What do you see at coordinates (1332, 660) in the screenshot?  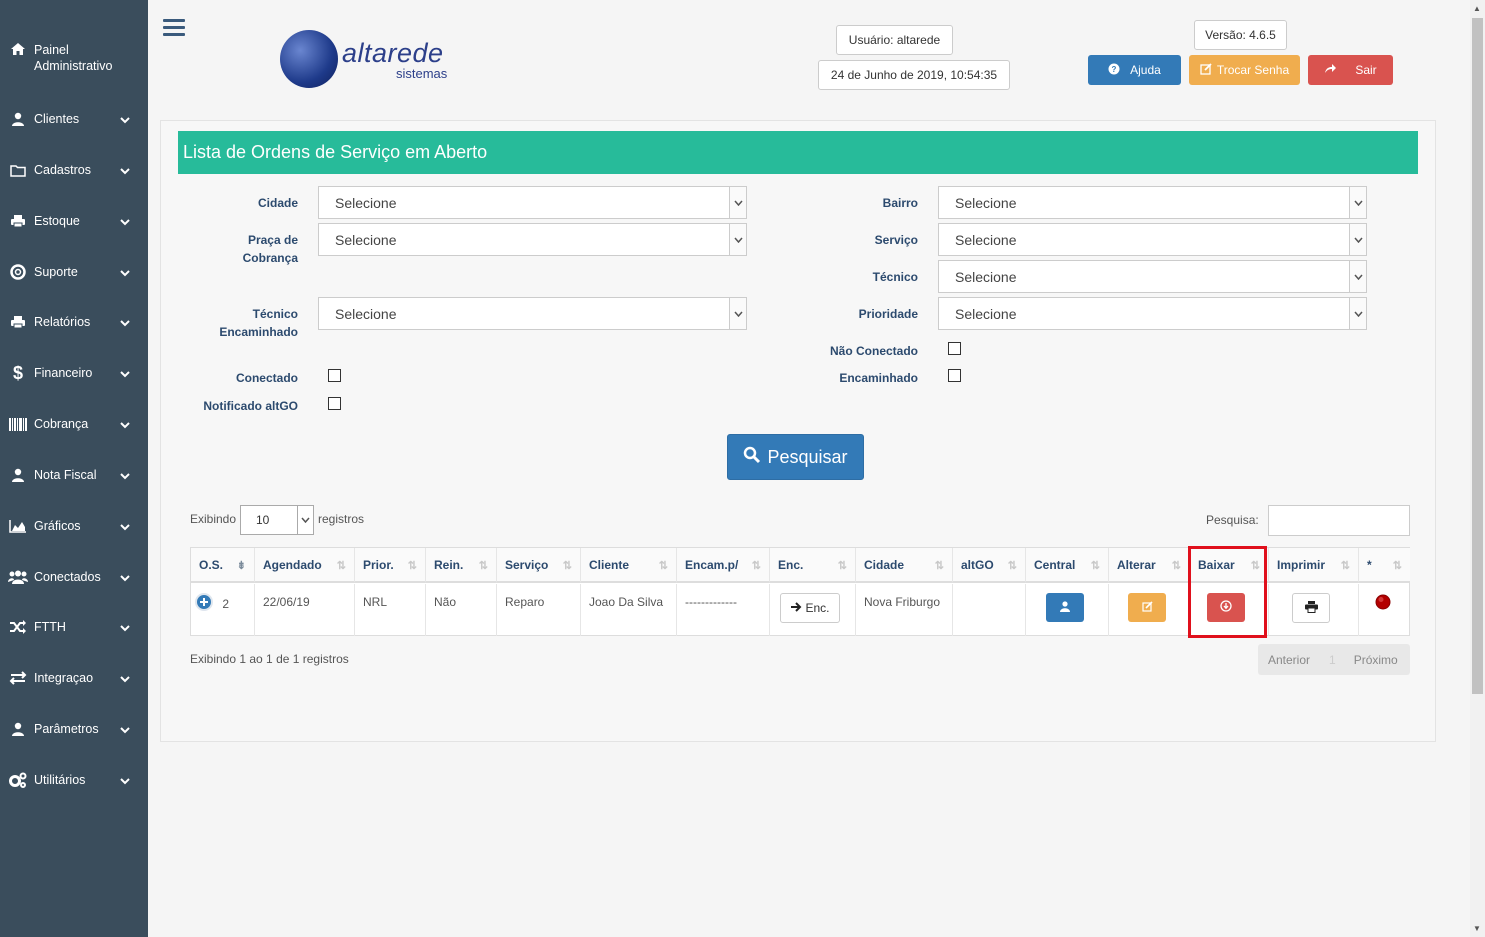 I see `pagination-page: 1` at bounding box center [1332, 660].